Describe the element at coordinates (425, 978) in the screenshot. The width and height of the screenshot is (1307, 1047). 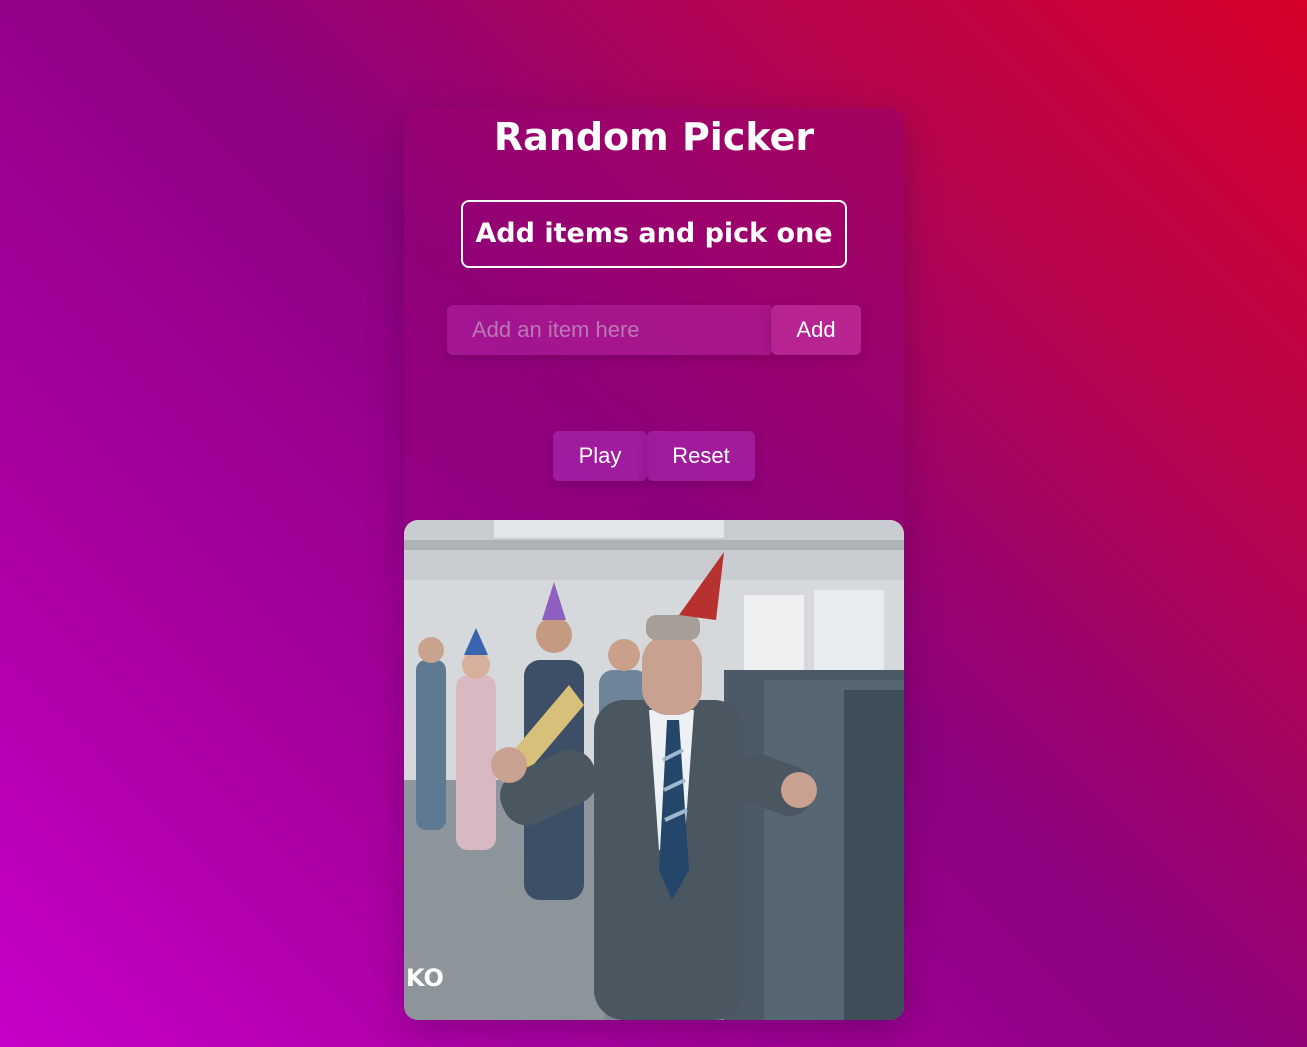
I see `gif-watermark: KO` at that location.